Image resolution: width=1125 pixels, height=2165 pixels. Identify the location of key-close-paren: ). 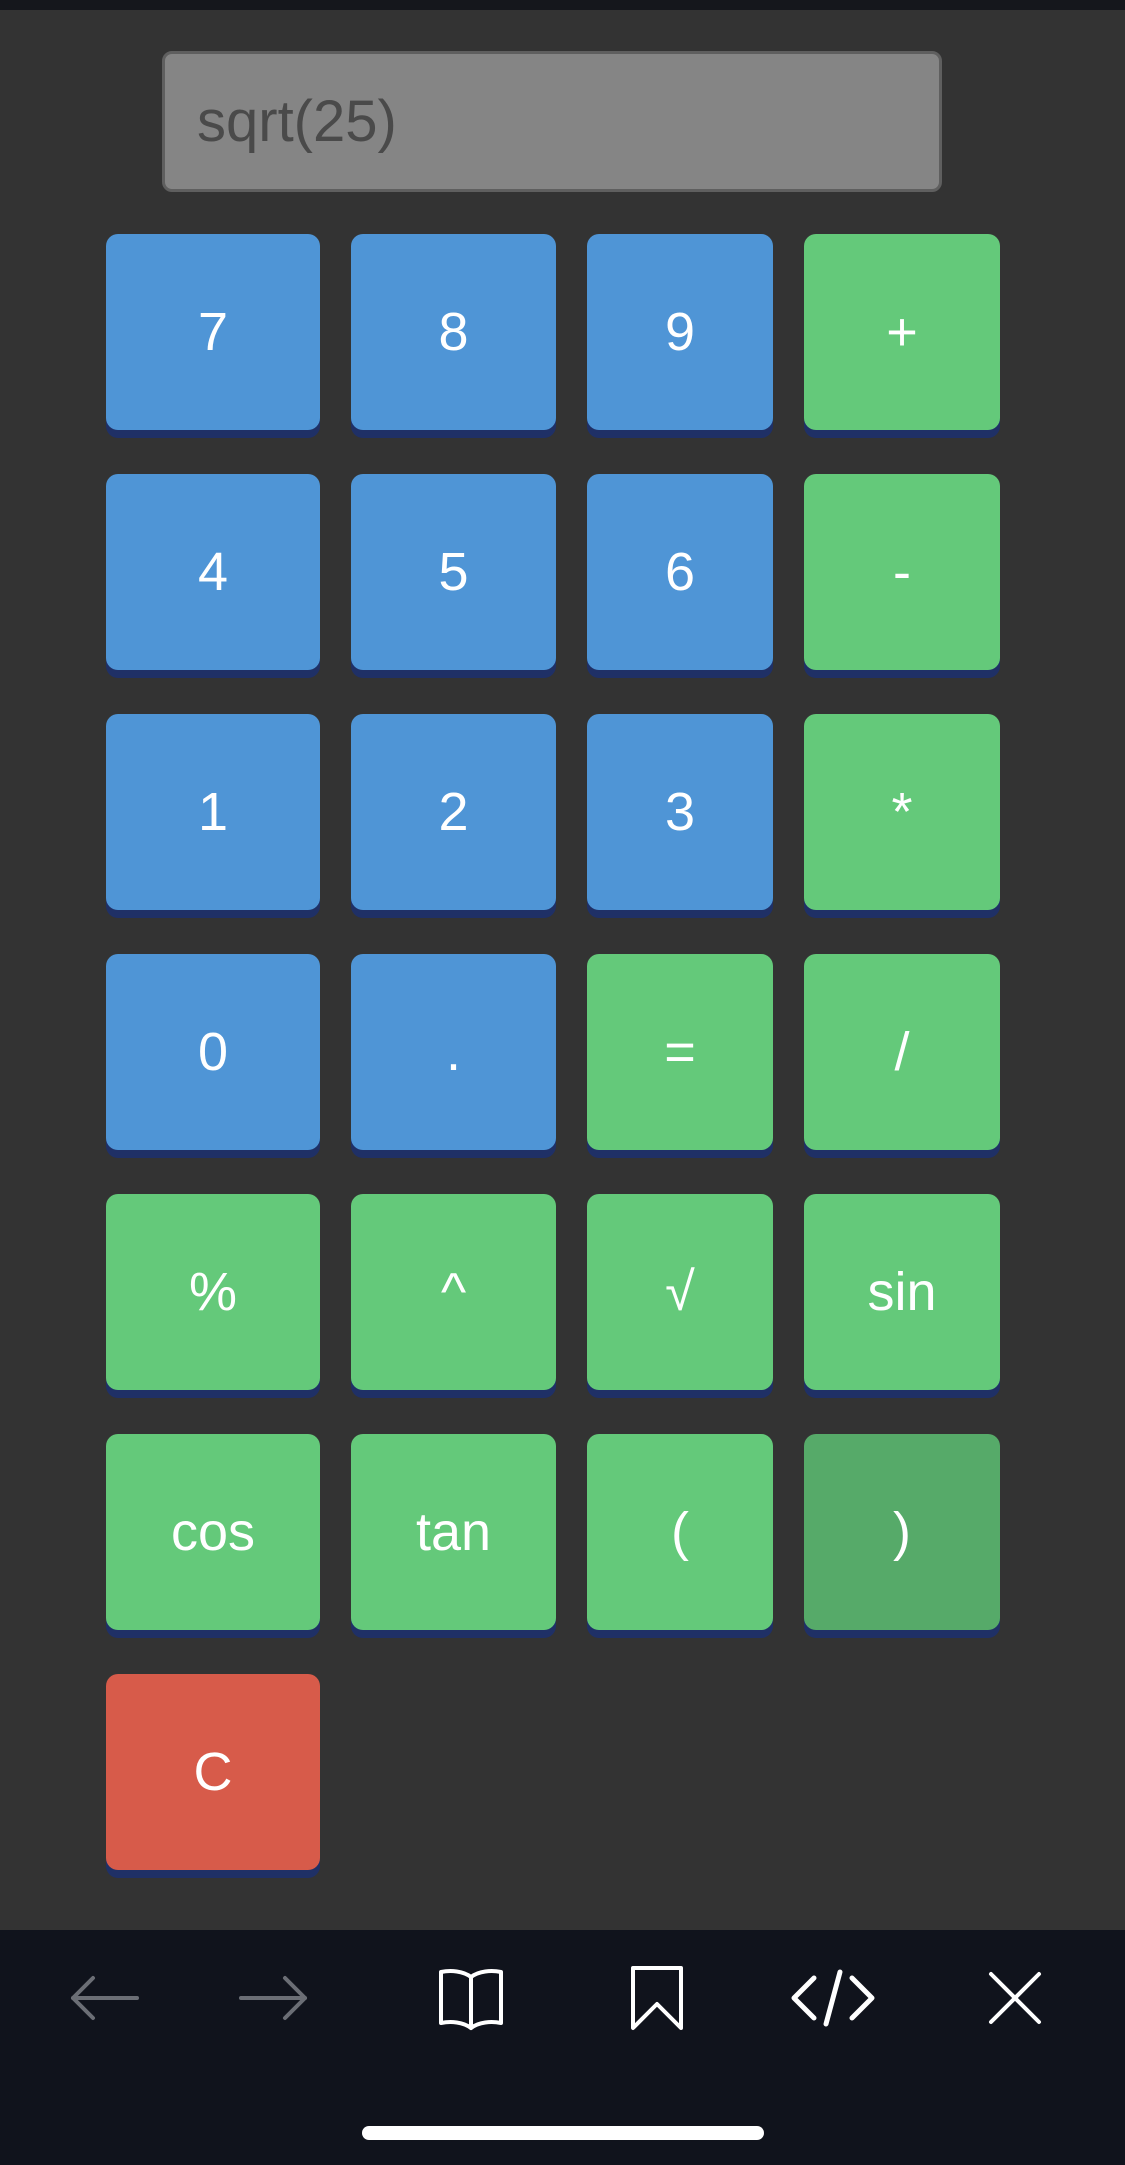
(902, 1532).